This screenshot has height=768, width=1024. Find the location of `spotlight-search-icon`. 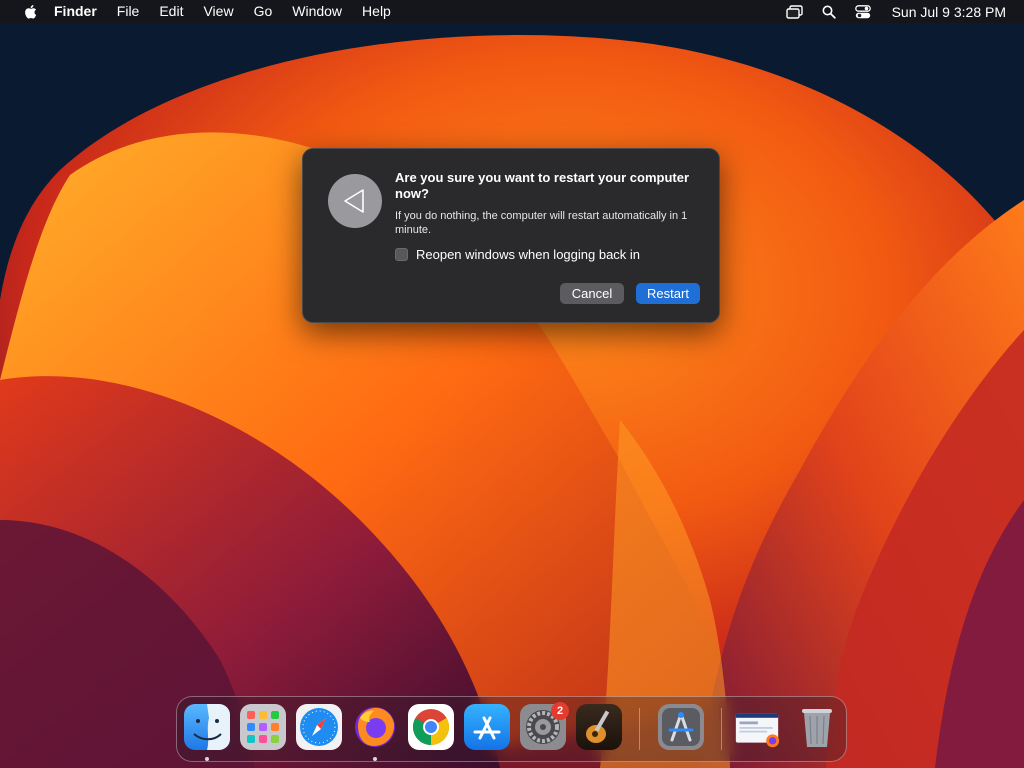

spotlight-search-icon is located at coordinates (829, 12).